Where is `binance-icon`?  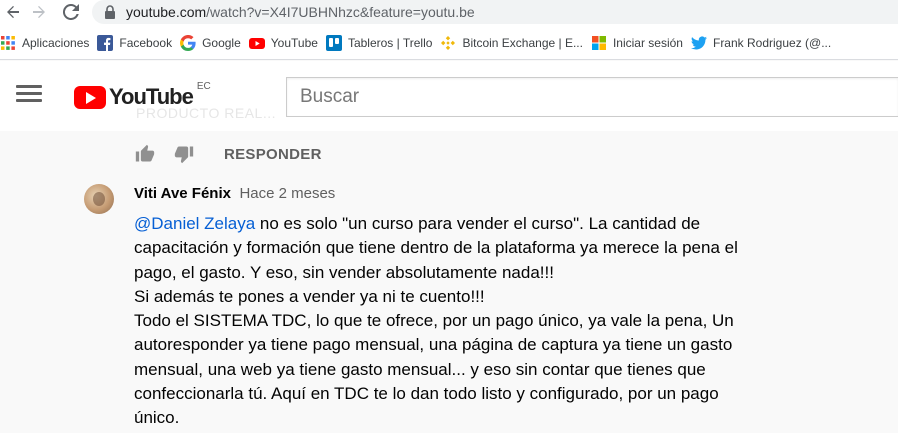
binance-icon is located at coordinates (448, 43).